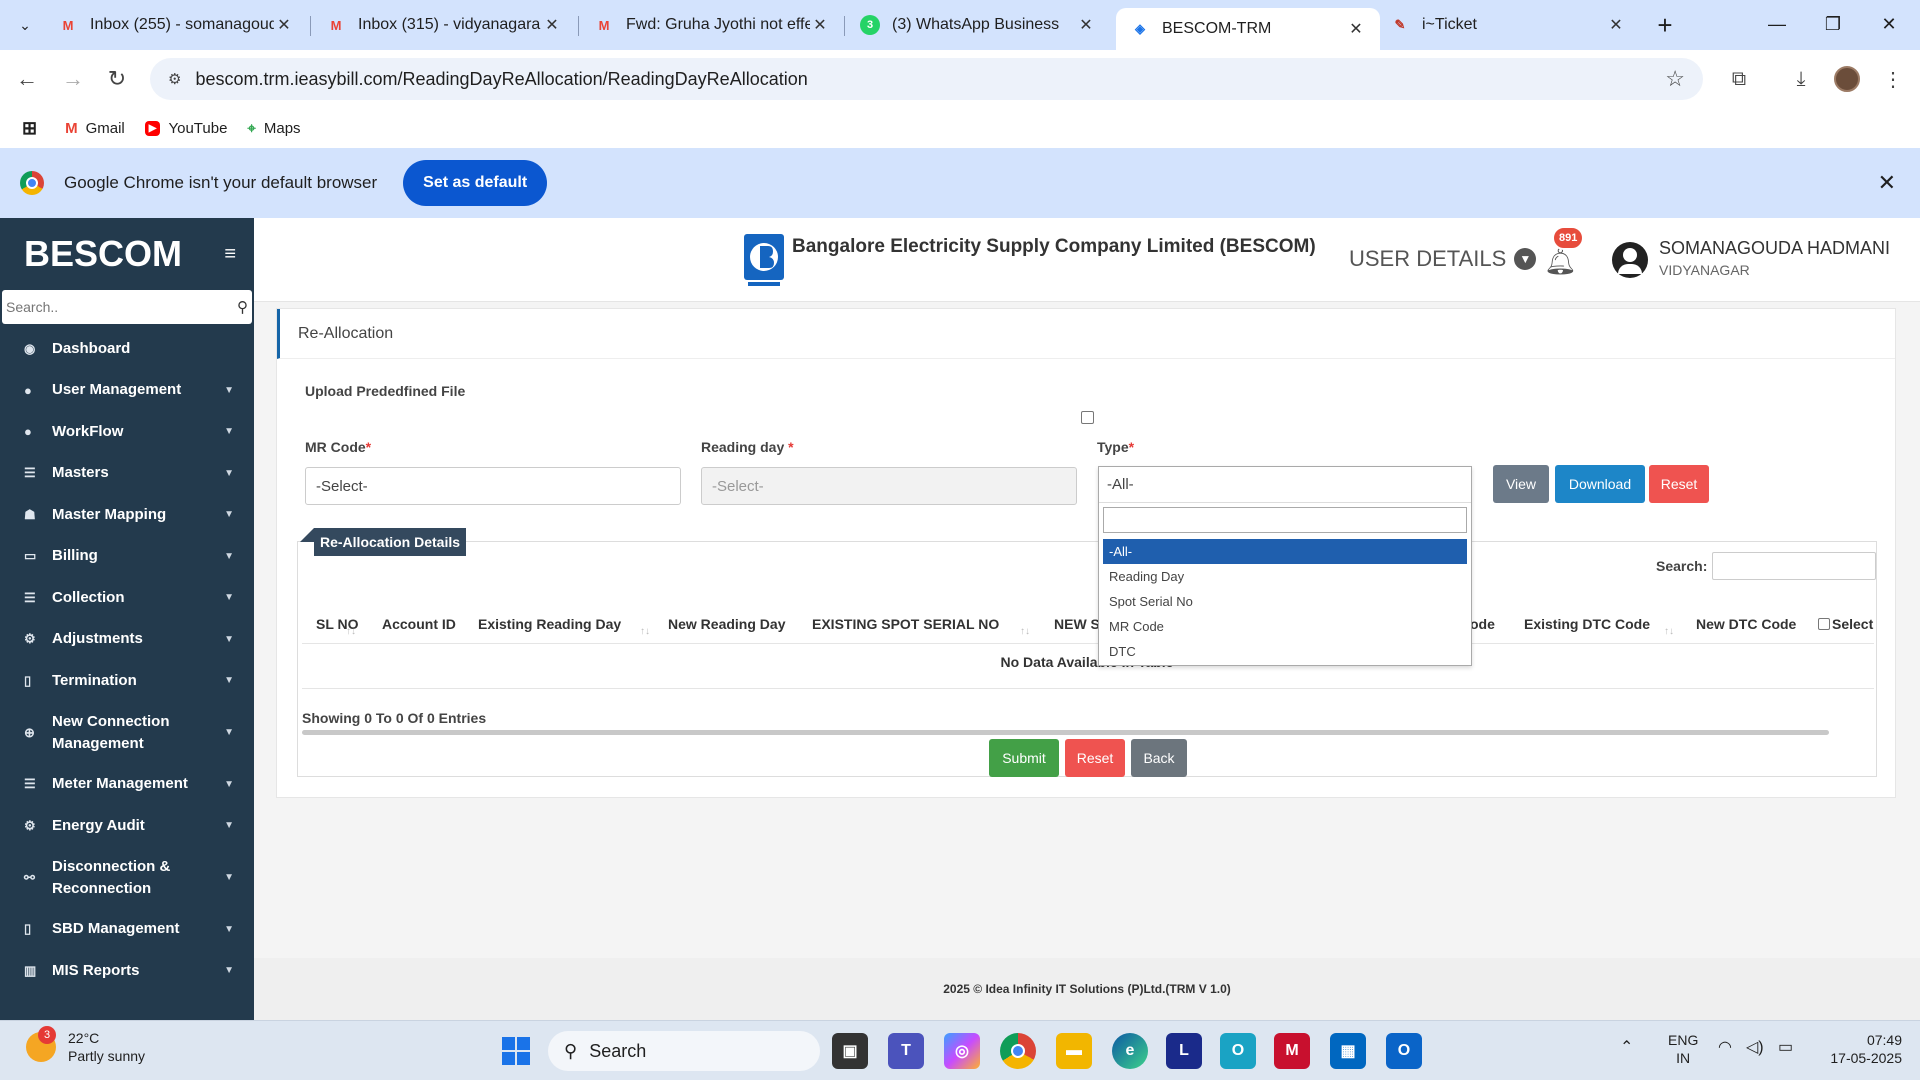  I want to click on reset-button: Reset, so click(1679, 484).